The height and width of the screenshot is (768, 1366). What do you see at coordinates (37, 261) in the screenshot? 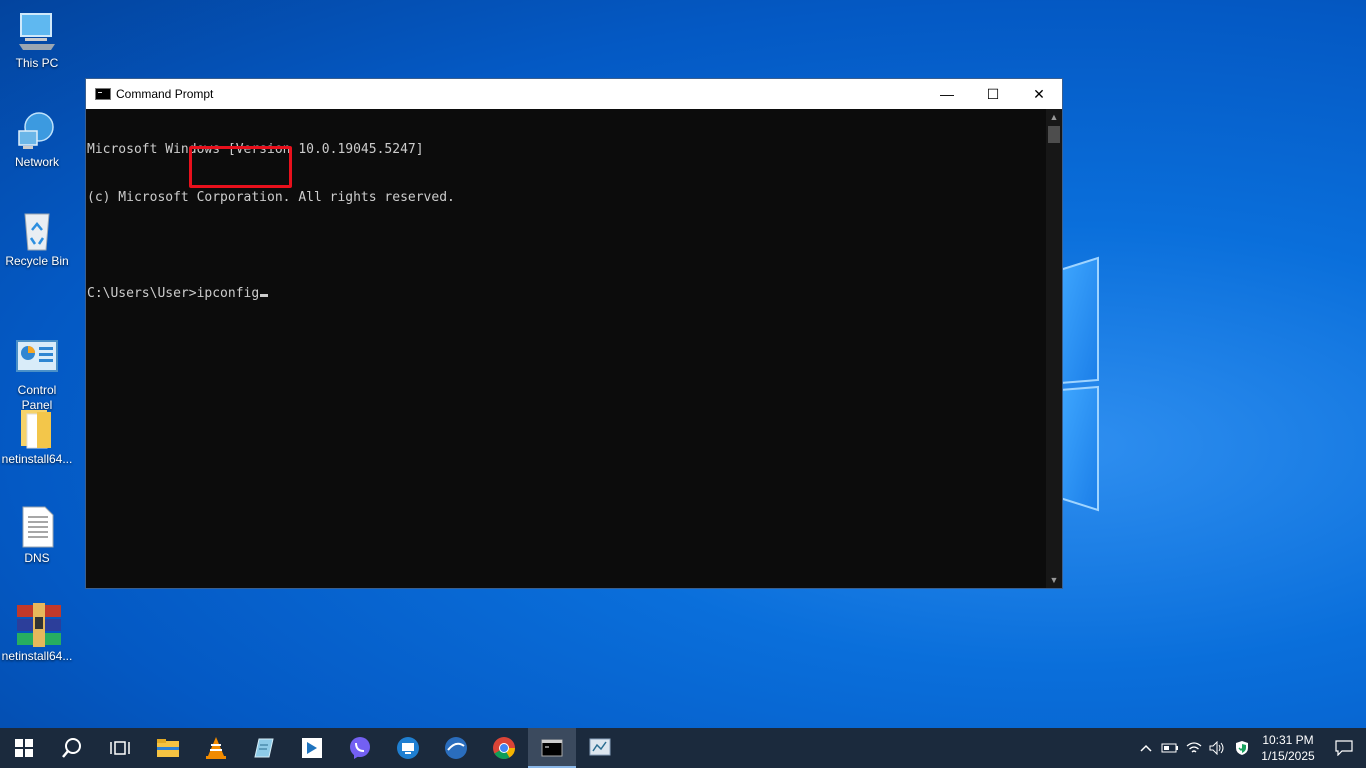
I see `desktop-icon-label: Recycle Bin` at bounding box center [37, 261].